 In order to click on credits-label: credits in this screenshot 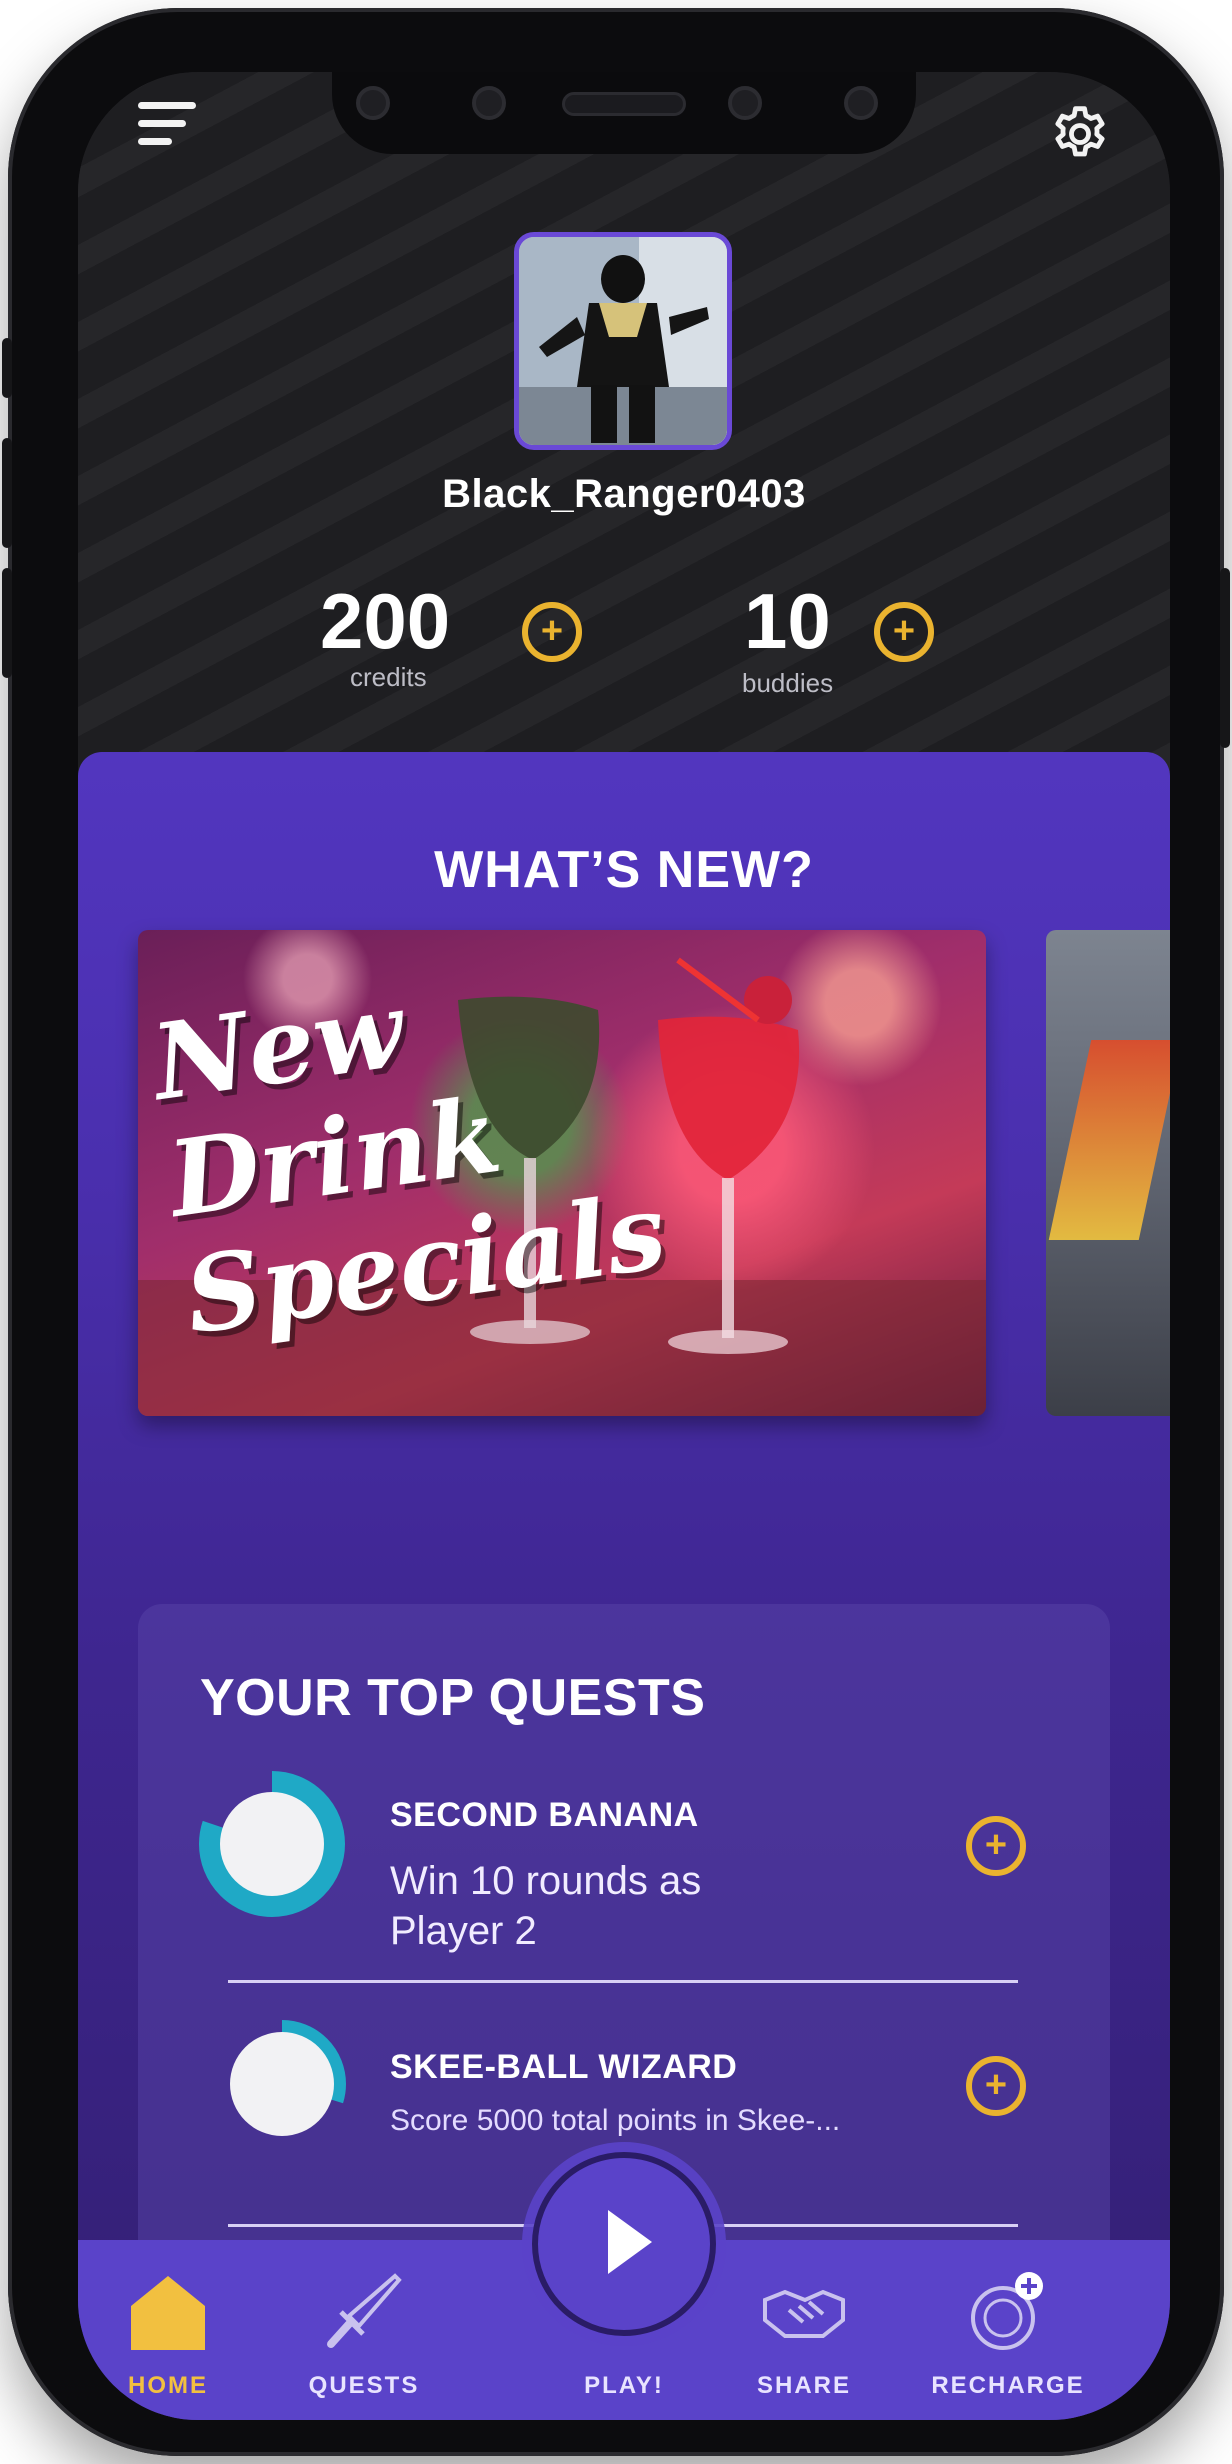, I will do `click(388, 677)`.